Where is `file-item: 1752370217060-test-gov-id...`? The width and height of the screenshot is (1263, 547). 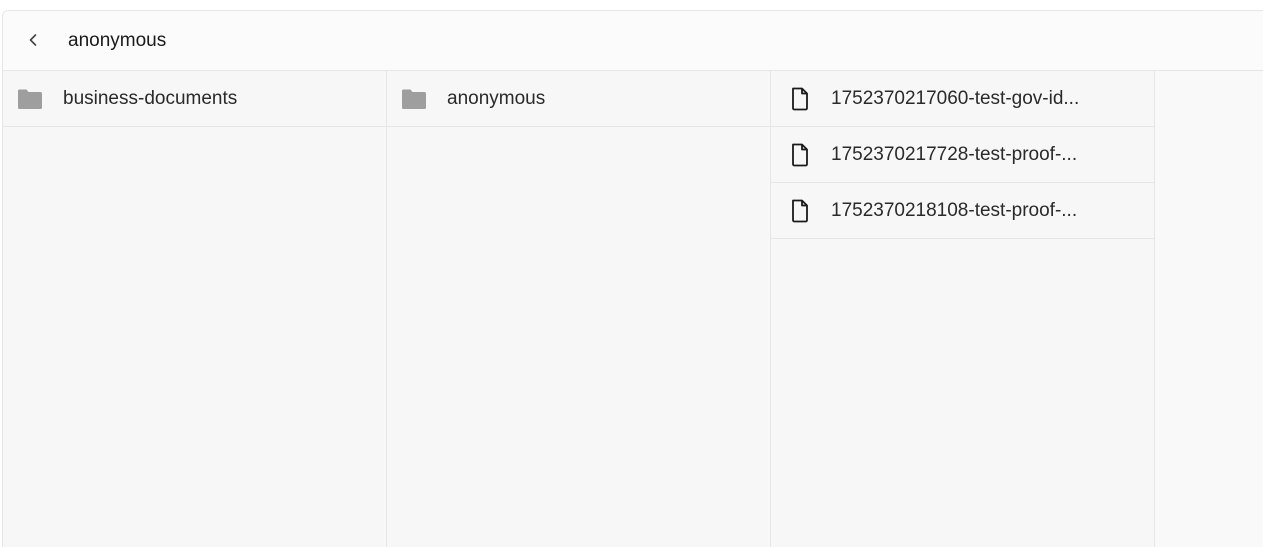
file-item: 1752370217060-test-gov-id... is located at coordinates (962, 99).